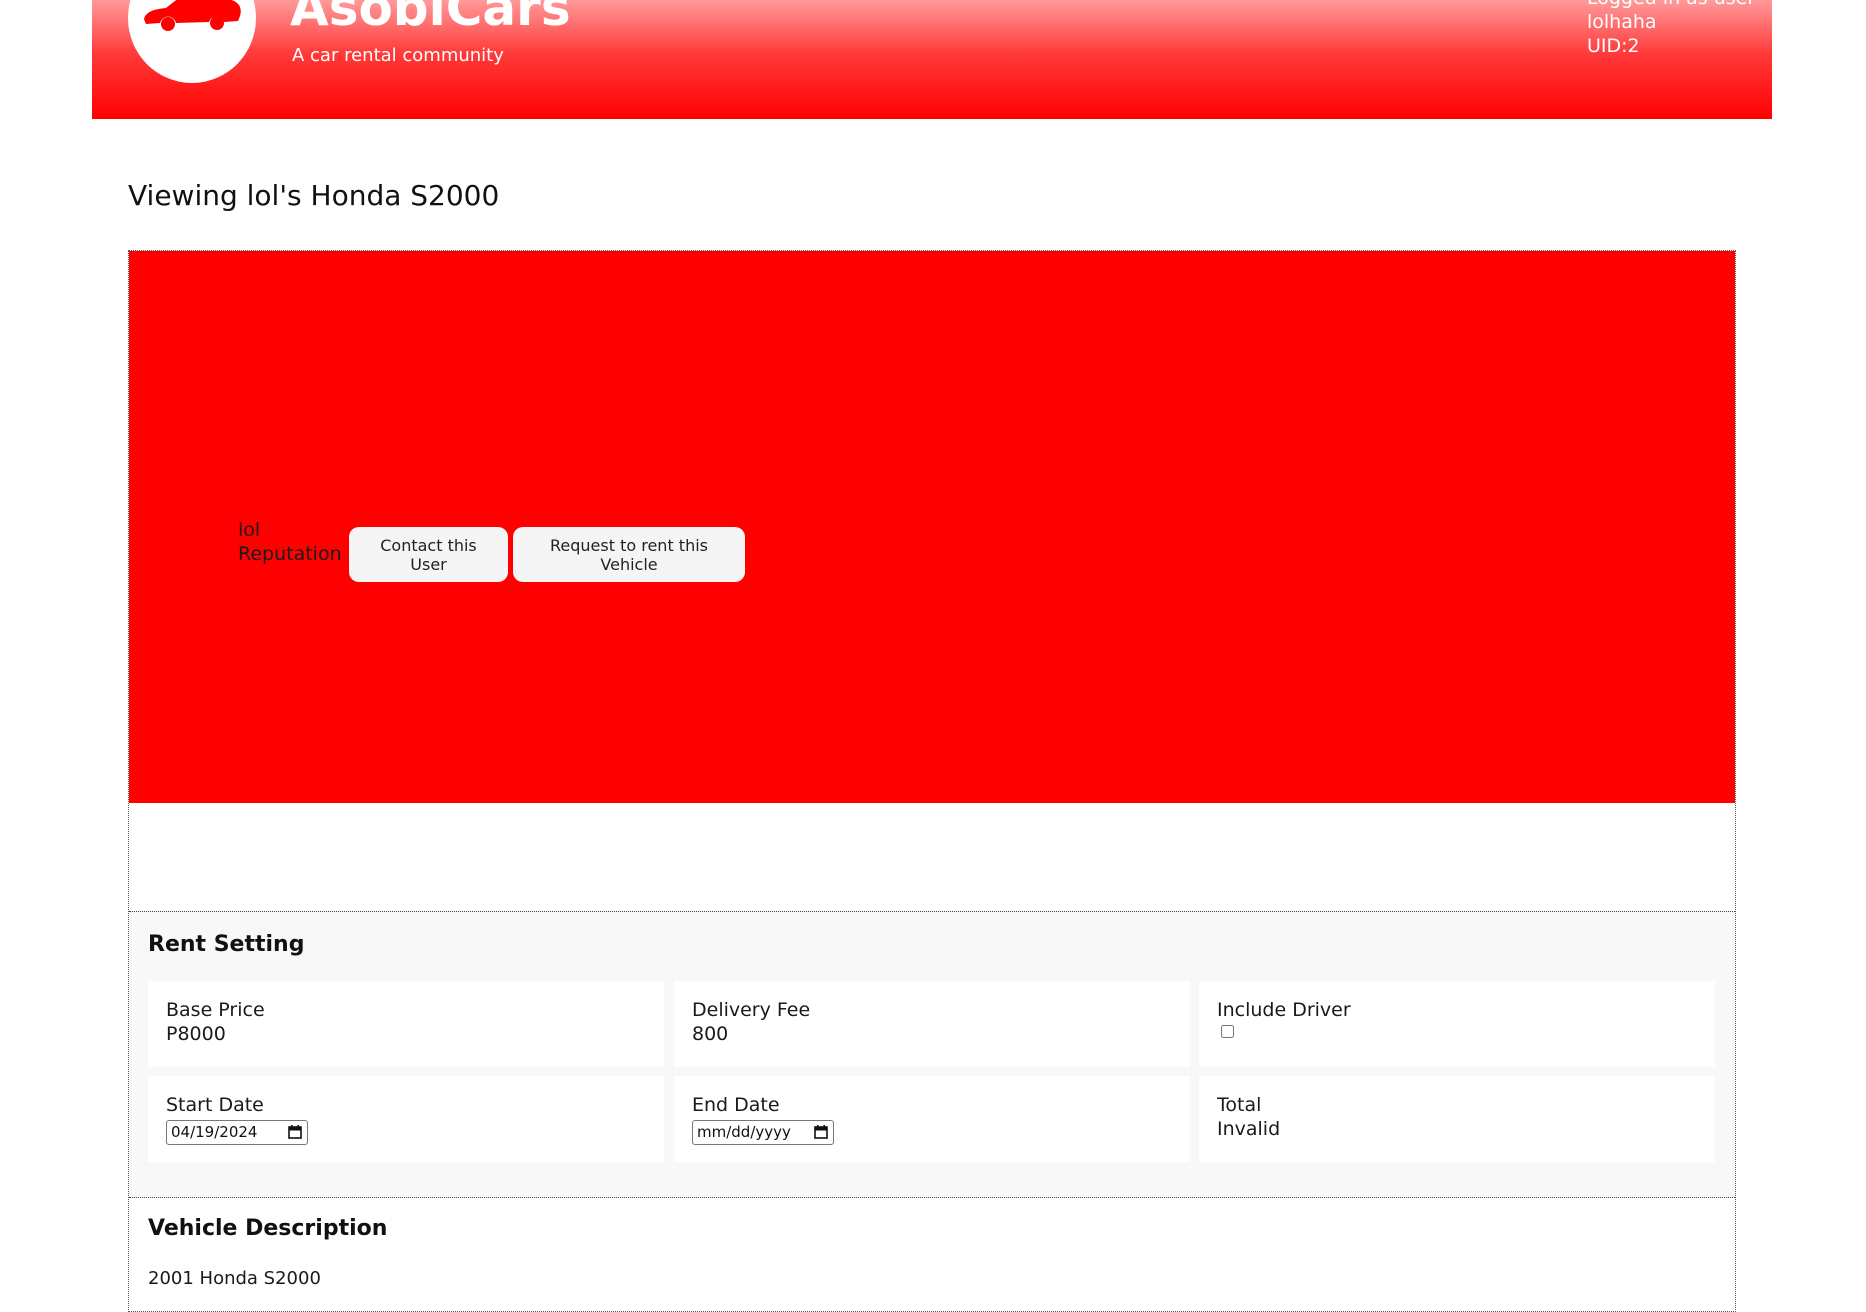  I want to click on start-date-input: 04/19/2024, so click(237, 1132).